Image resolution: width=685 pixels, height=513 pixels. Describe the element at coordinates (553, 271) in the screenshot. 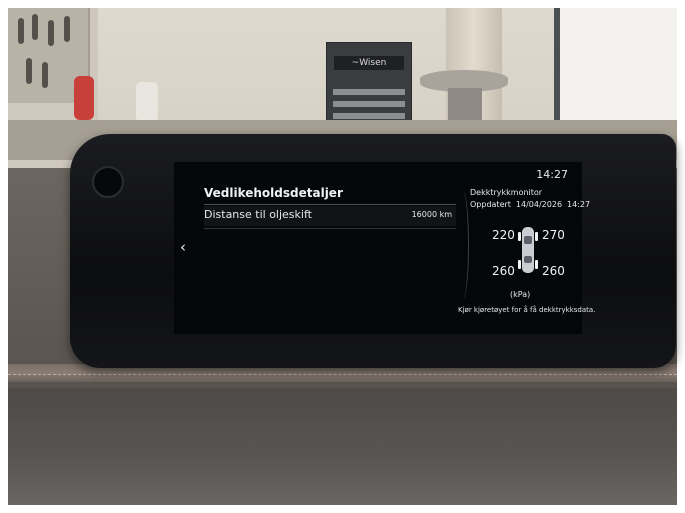

I see `tire-rear-right-pressure: 260` at that location.